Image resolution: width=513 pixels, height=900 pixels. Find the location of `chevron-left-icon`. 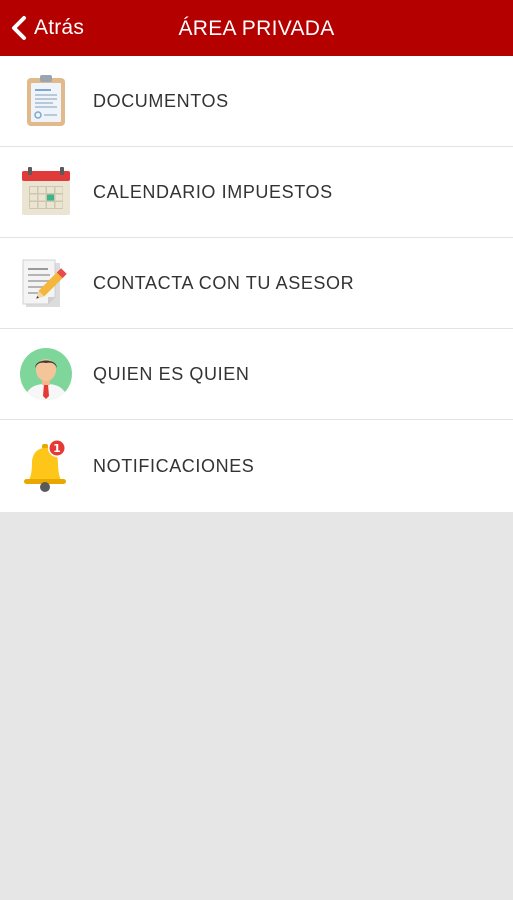

chevron-left-icon is located at coordinates (19, 28).